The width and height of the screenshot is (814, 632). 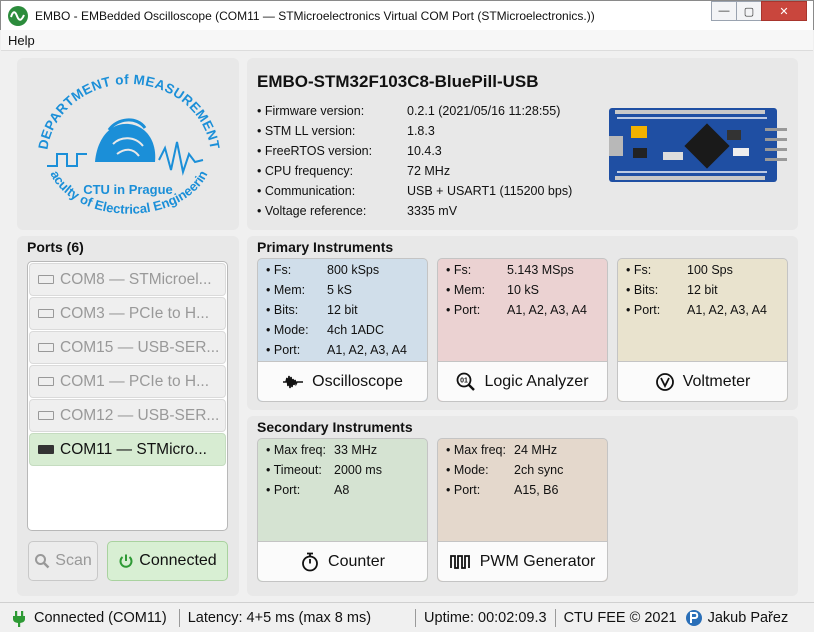 I want to click on info-ll-version: • STM LL version: 1.8.3, so click(x=346, y=131).